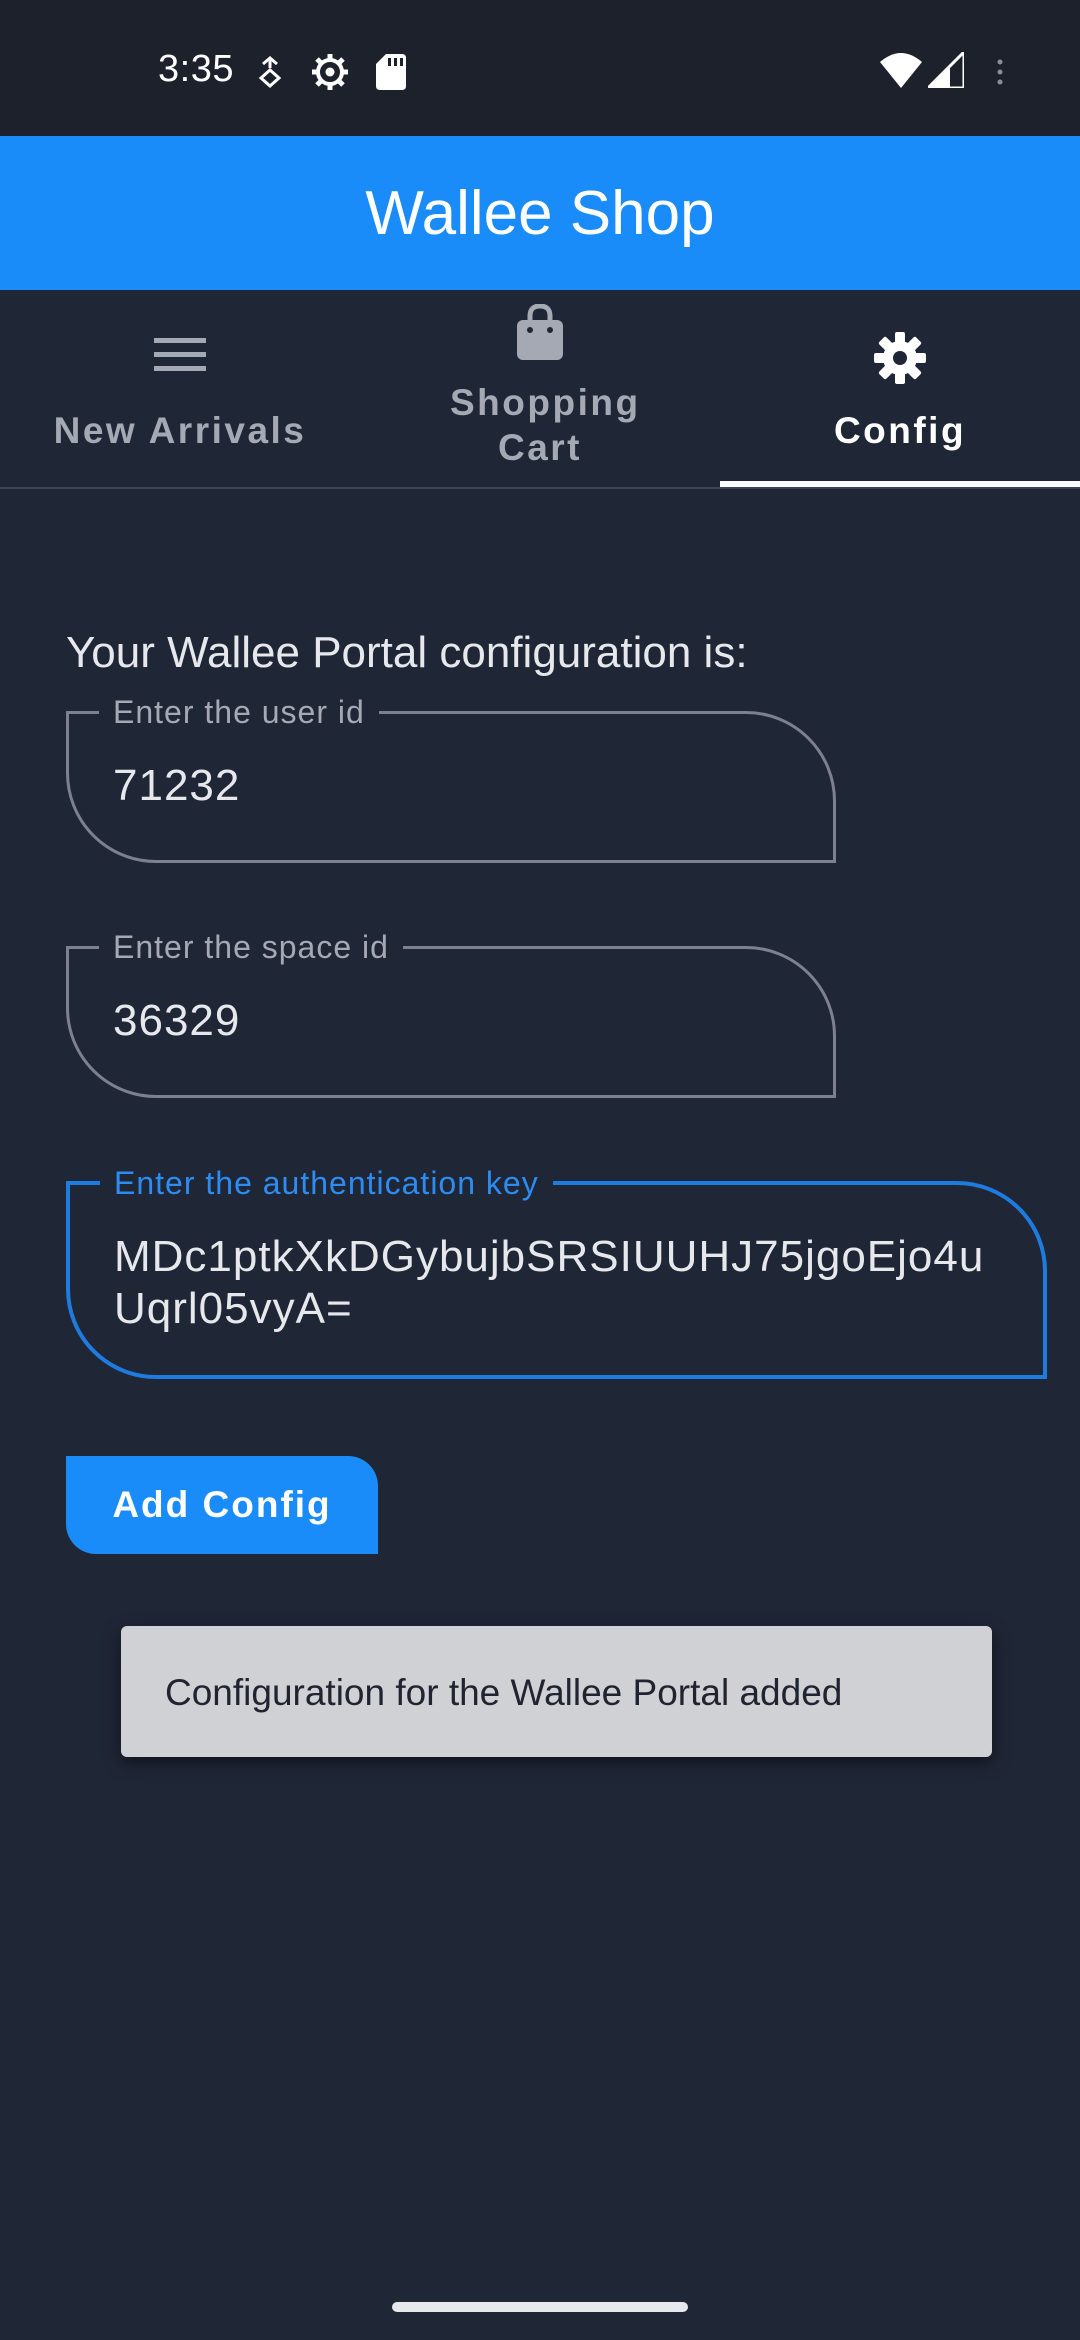 Image resolution: width=1080 pixels, height=2340 pixels. What do you see at coordinates (545, 425) in the screenshot?
I see `tab-shopping-cart-label: Shopping Cart` at bounding box center [545, 425].